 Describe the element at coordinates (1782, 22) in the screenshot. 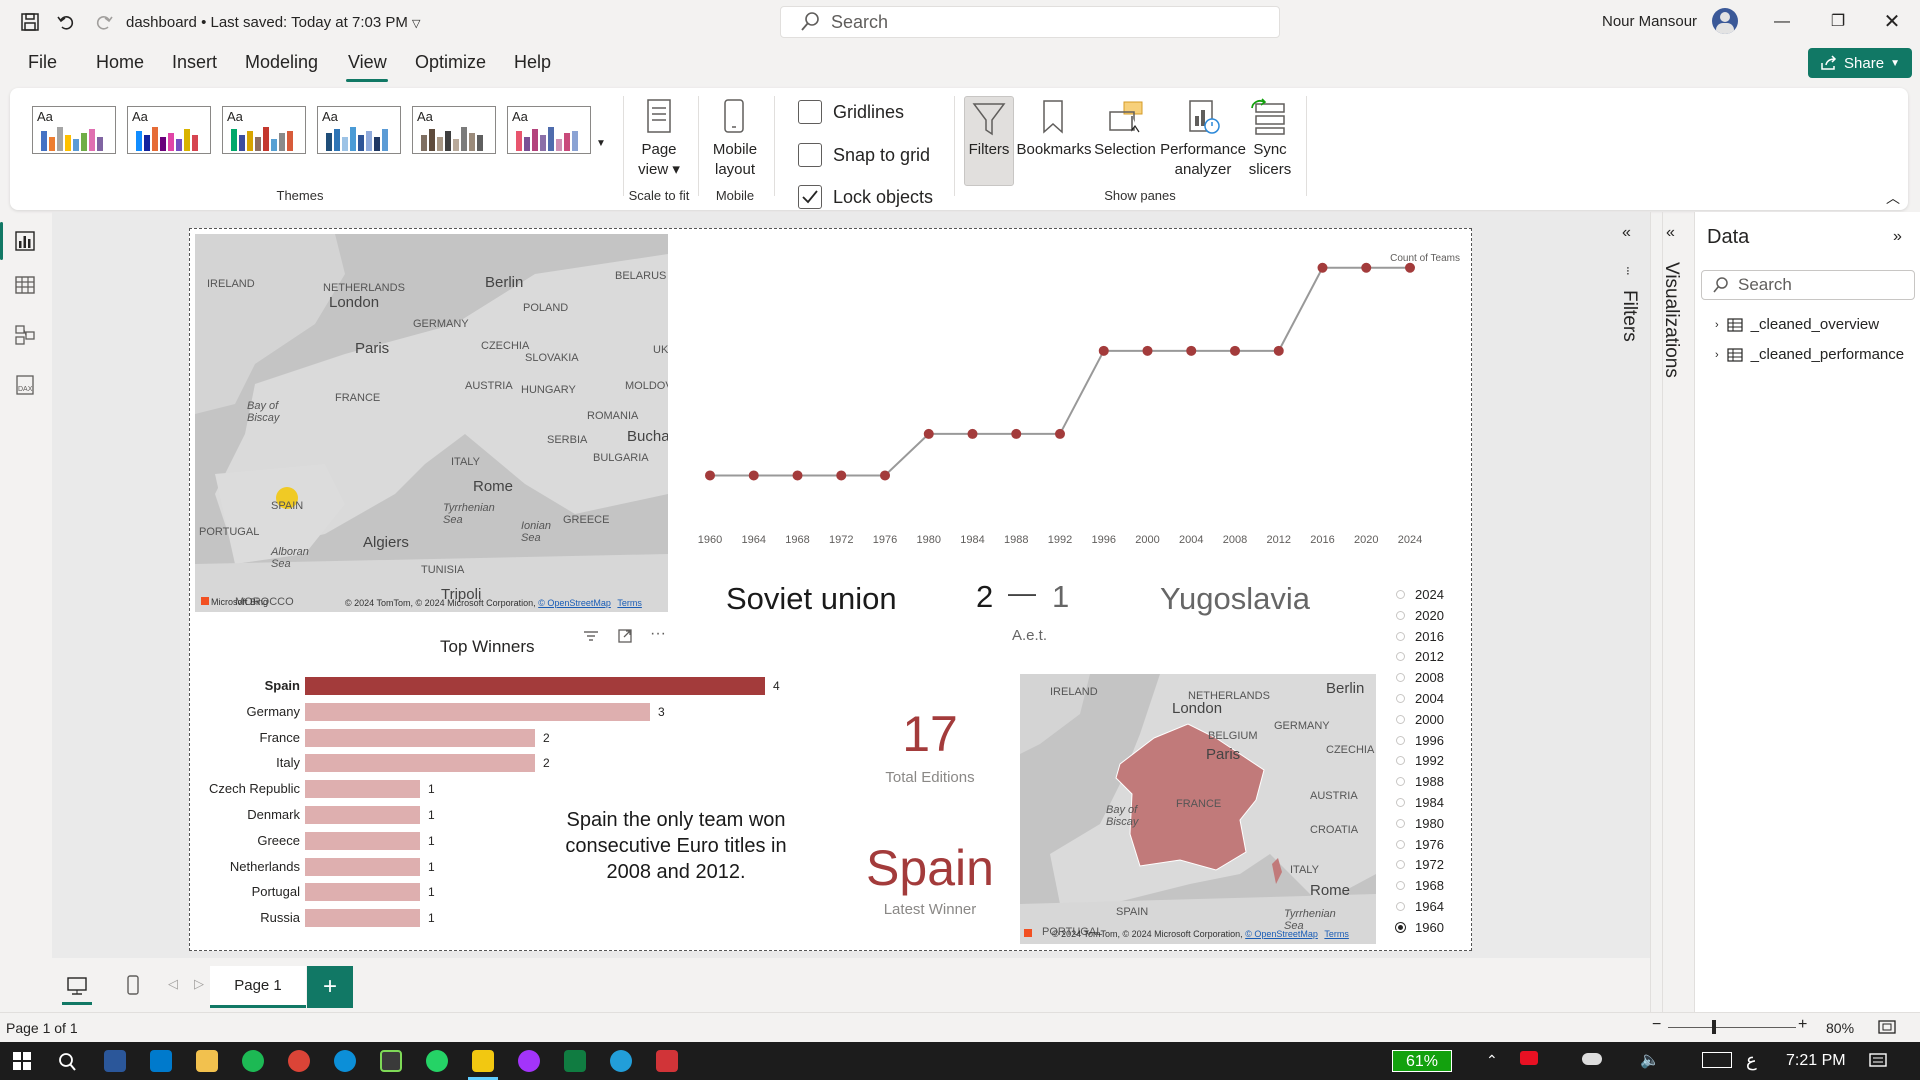

I see `minimize-icon: —` at that location.